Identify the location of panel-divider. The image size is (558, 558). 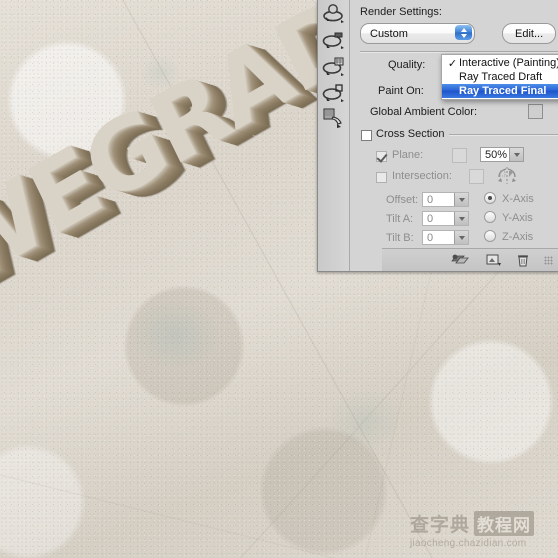
(459, 52).